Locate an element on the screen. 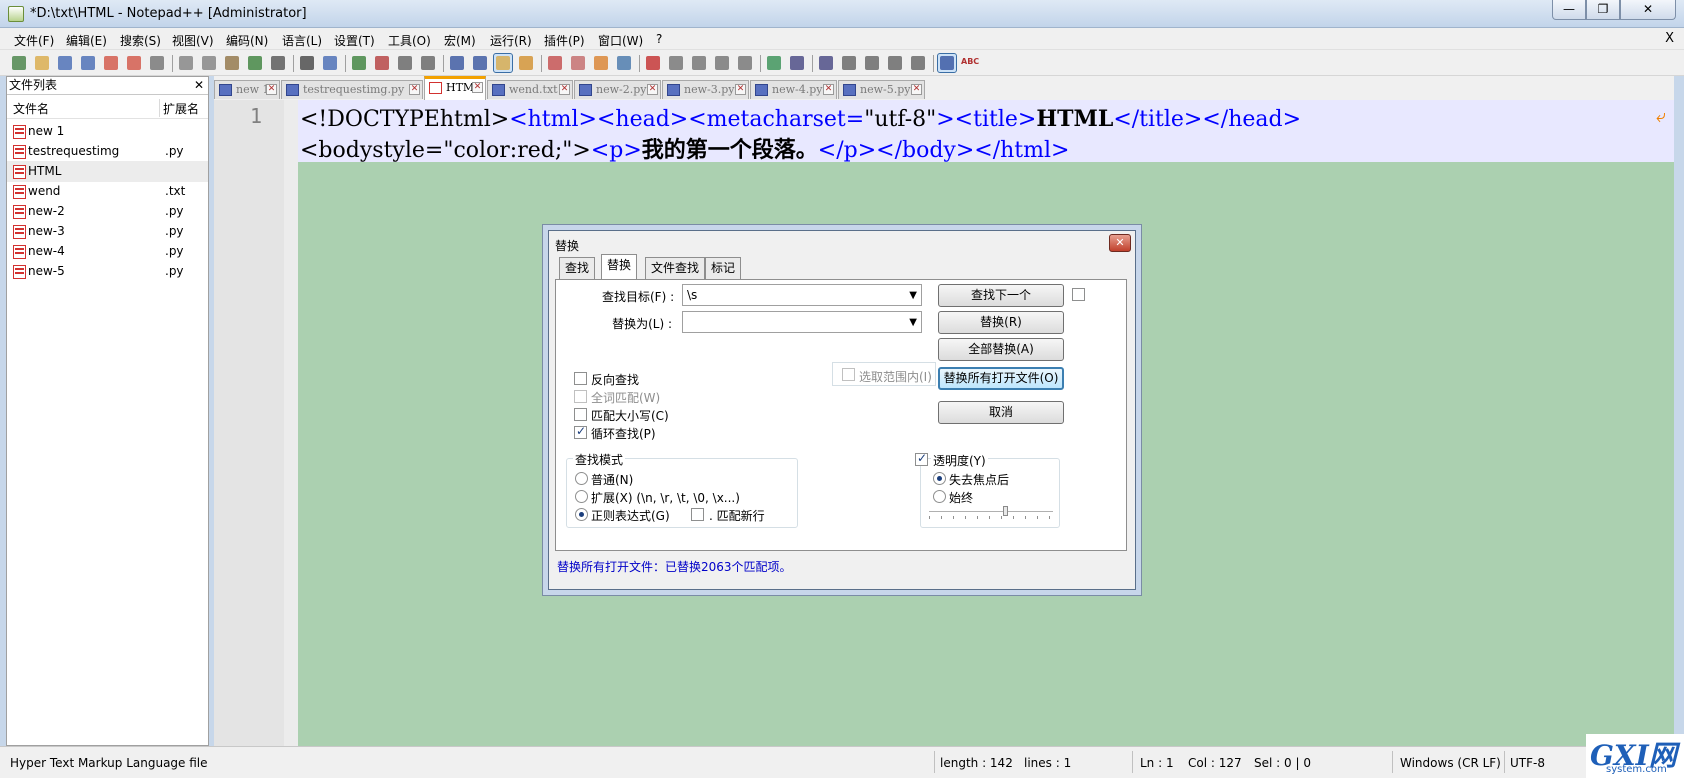 The height and width of the screenshot is (778, 1684). tab-find: 查找 is located at coordinates (577, 268).